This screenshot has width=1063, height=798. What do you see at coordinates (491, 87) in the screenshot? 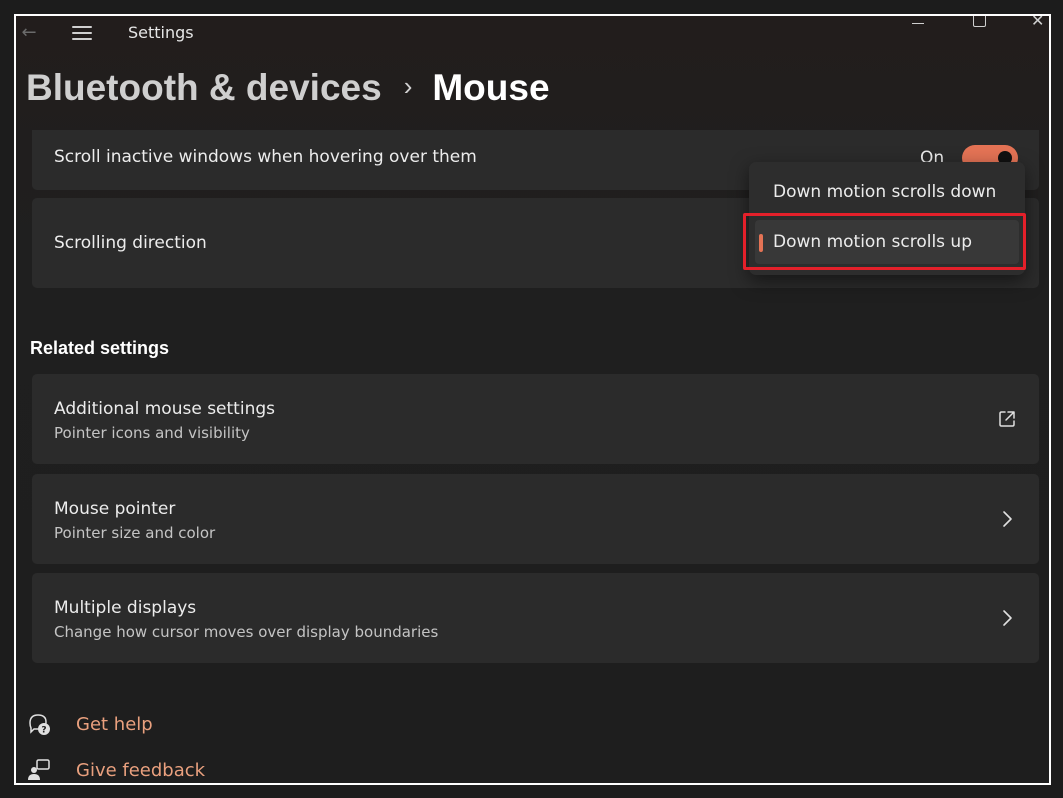
I see `page-title: Mouse` at bounding box center [491, 87].